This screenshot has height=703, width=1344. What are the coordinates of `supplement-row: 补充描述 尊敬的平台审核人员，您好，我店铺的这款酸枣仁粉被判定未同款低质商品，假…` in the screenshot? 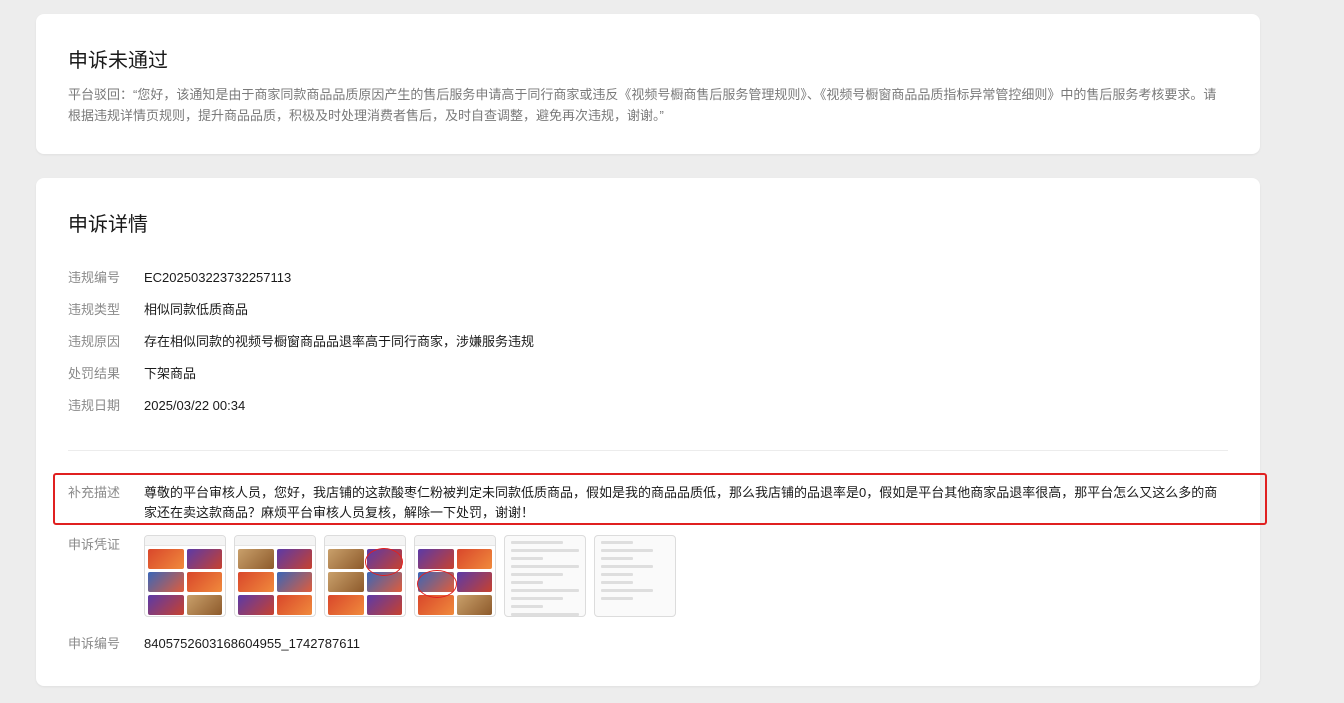 It's located at (648, 503).